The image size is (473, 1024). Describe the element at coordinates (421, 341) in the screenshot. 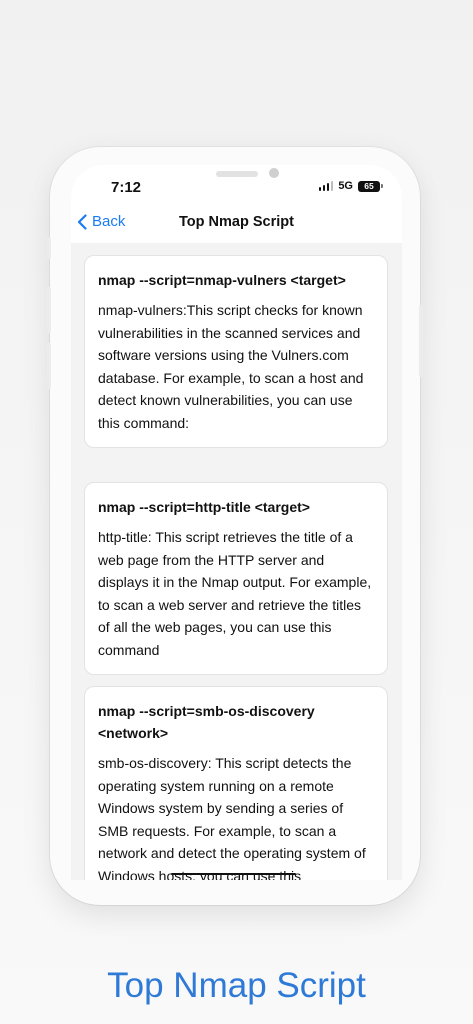

I see `phone-power-button` at that location.